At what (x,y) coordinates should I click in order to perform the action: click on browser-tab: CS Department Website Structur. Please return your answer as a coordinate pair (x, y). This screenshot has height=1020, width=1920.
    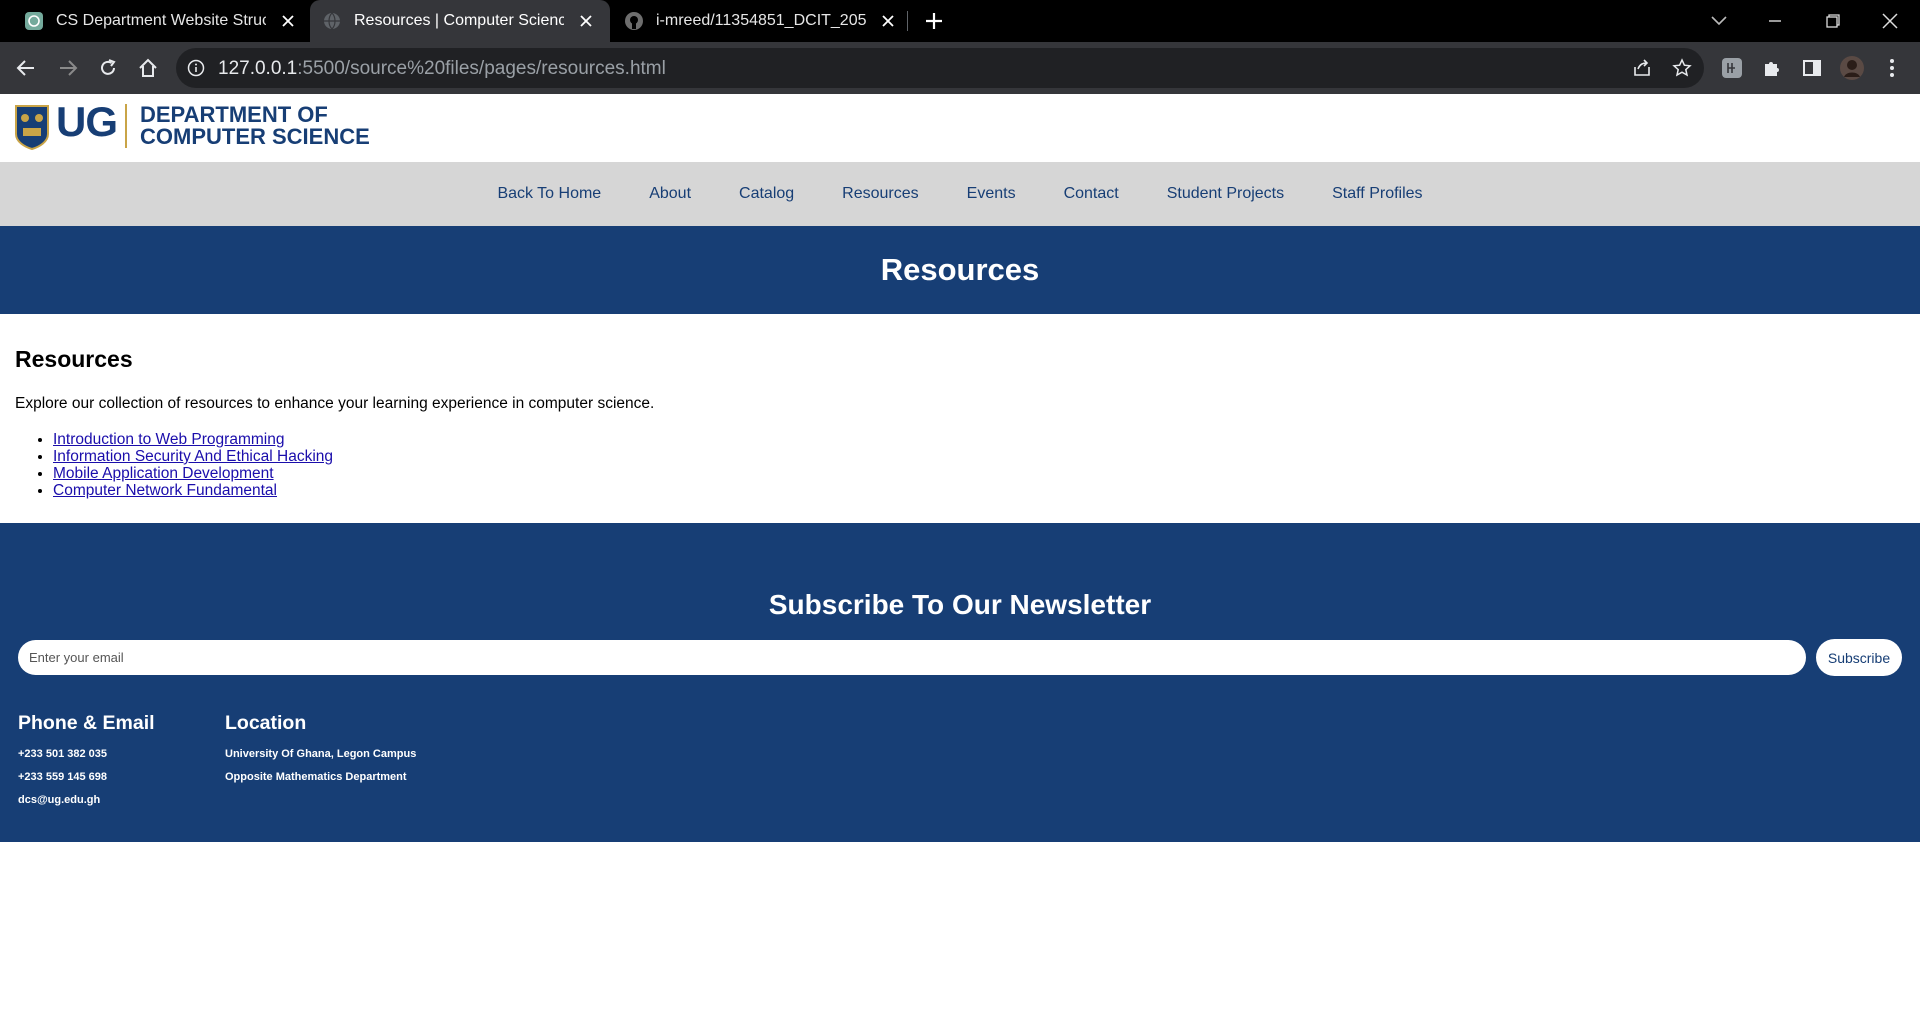
    Looking at the image, I should click on (162, 21).